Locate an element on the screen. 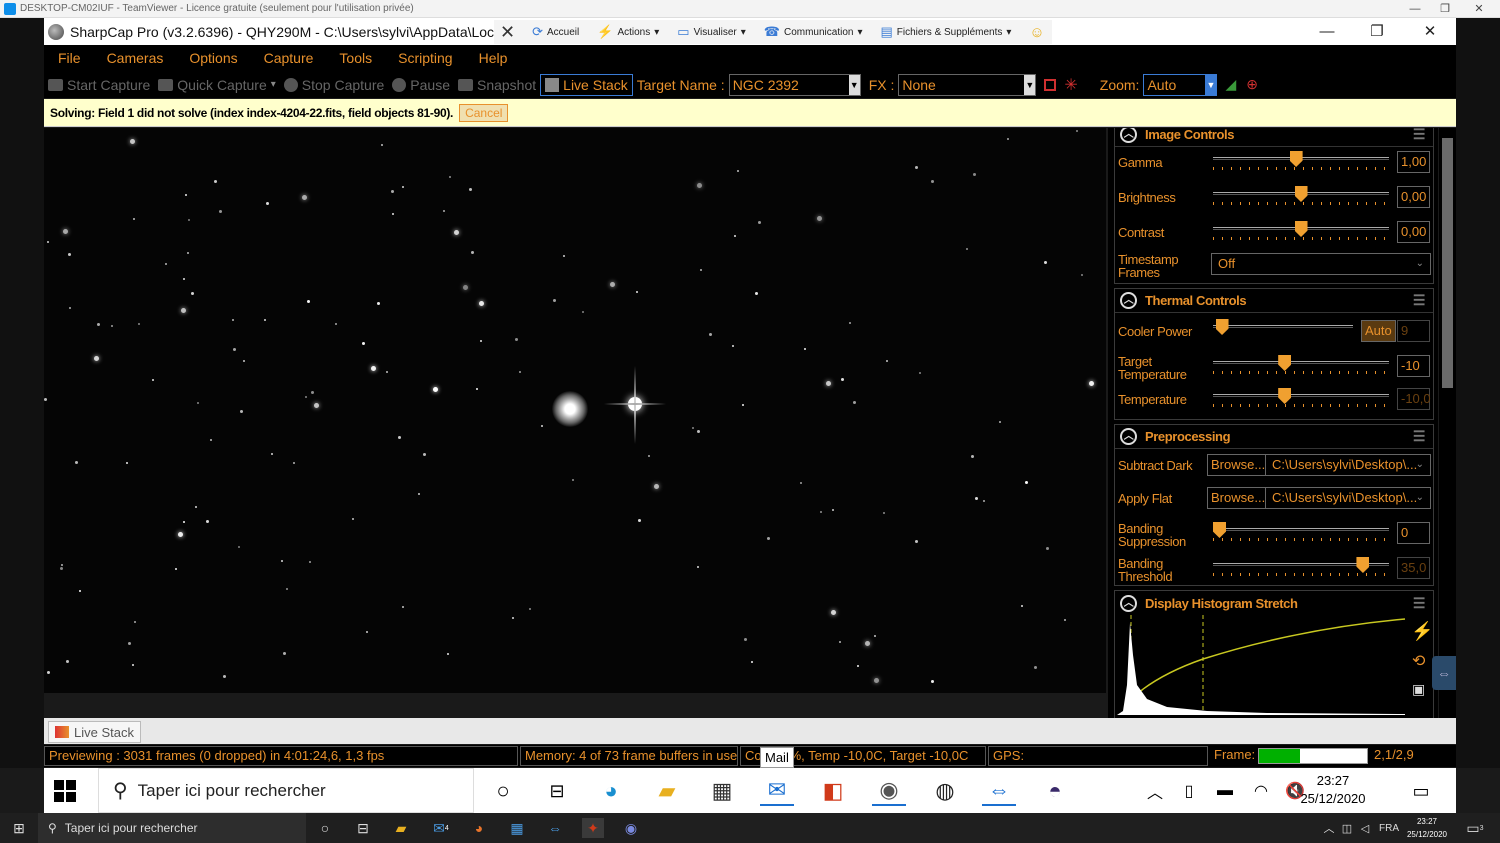  toolbar-visualiser: ▭ Visualiser ▾ is located at coordinates (711, 32).